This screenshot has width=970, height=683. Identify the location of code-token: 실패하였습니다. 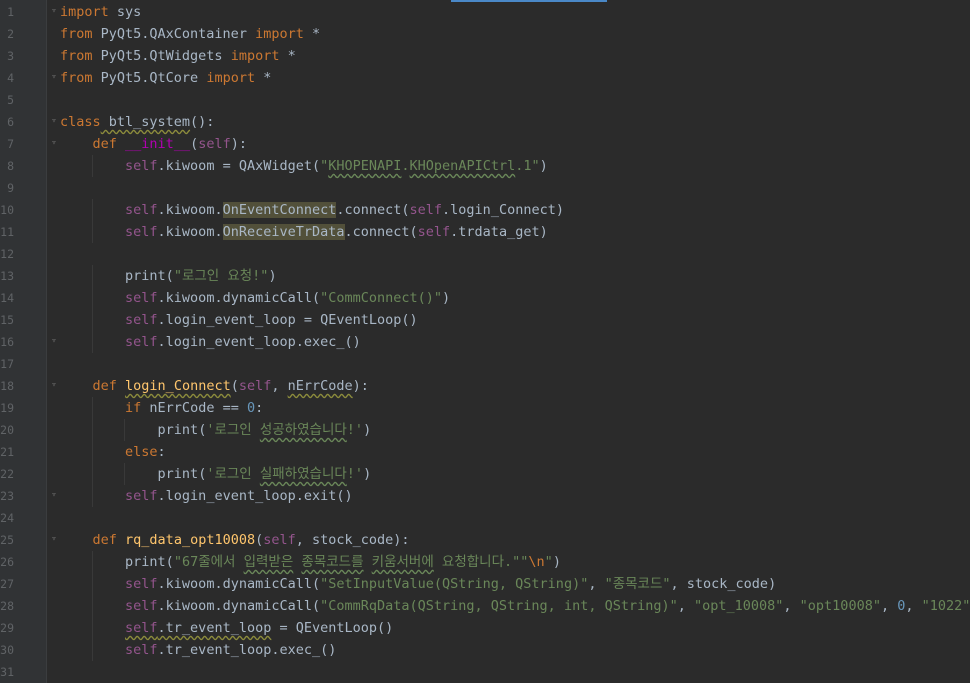
(303, 474).